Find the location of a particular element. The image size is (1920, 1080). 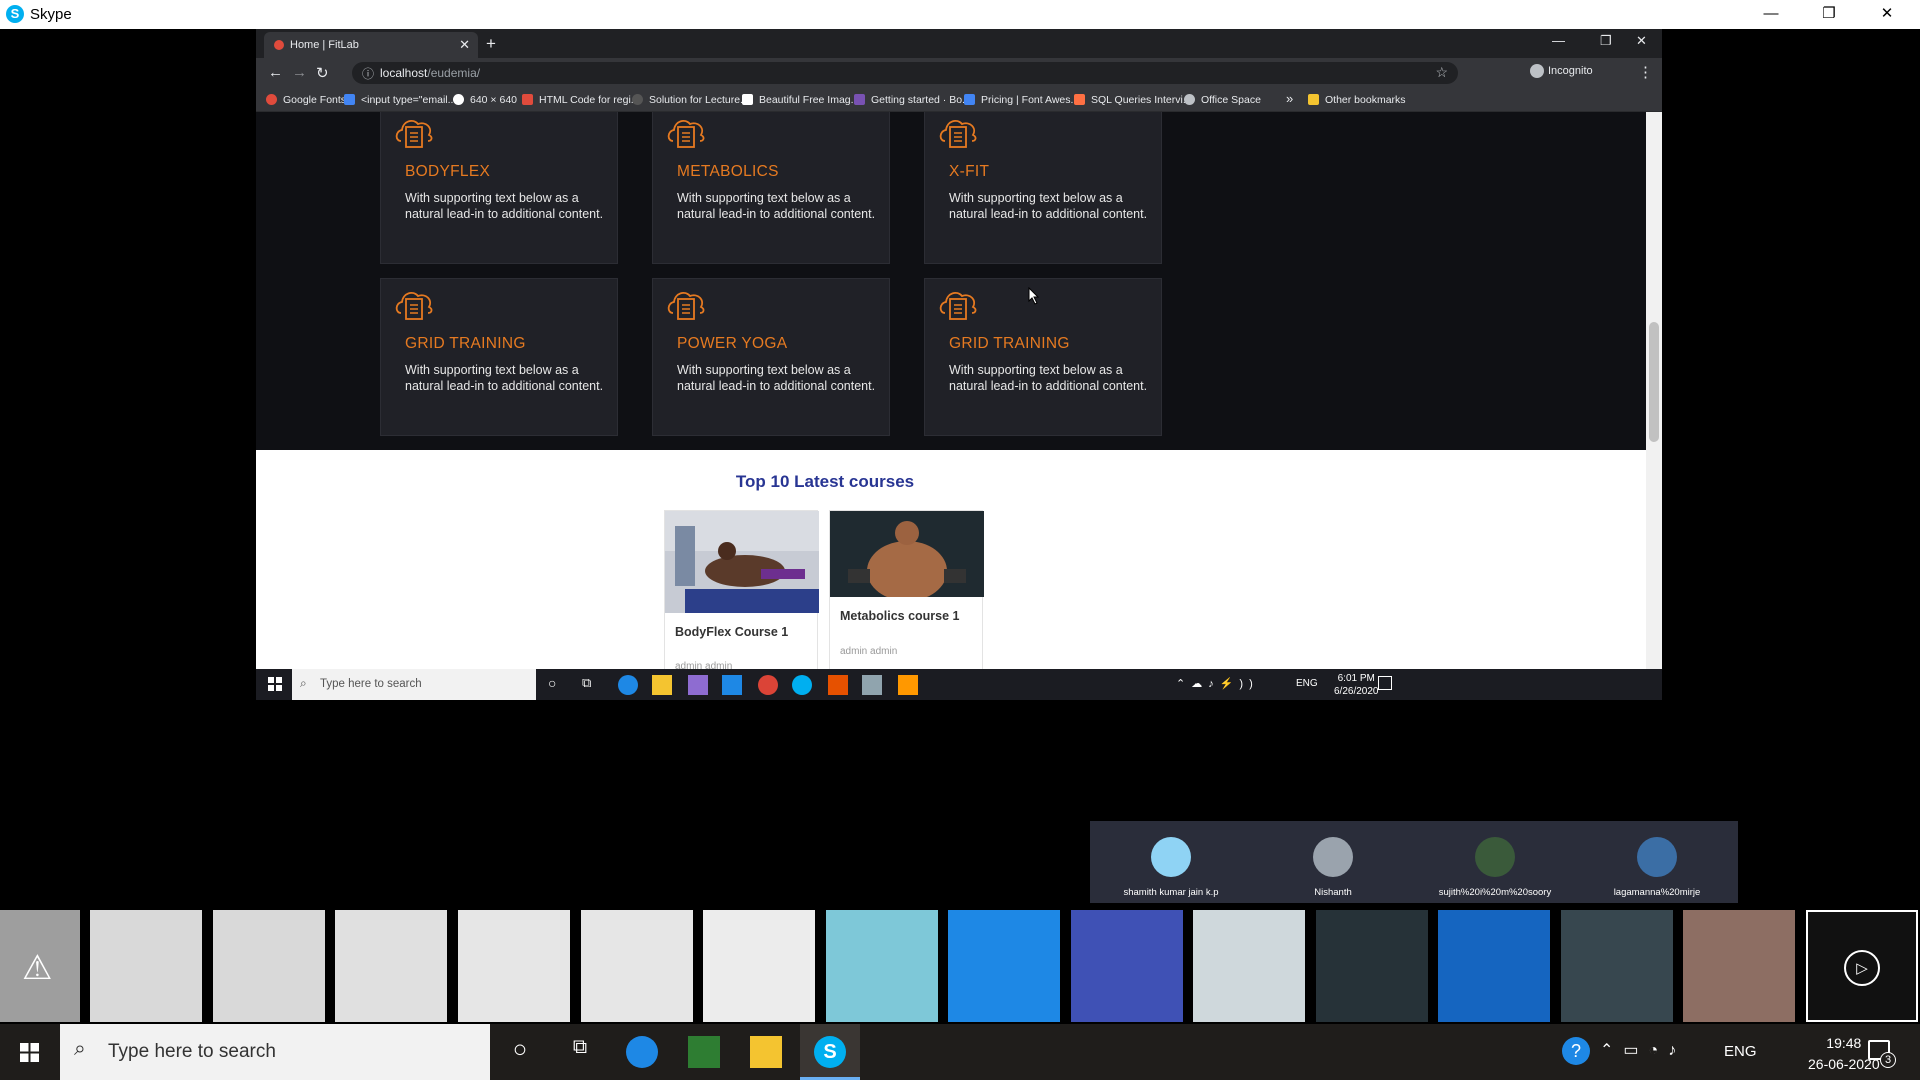

action-center-icon is located at coordinates (1385, 683).